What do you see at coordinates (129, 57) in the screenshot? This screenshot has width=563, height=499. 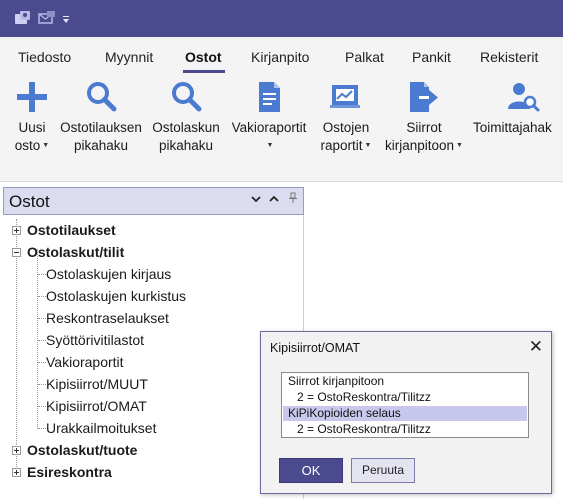 I see `tab-myynnit: Myynnit` at bounding box center [129, 57].